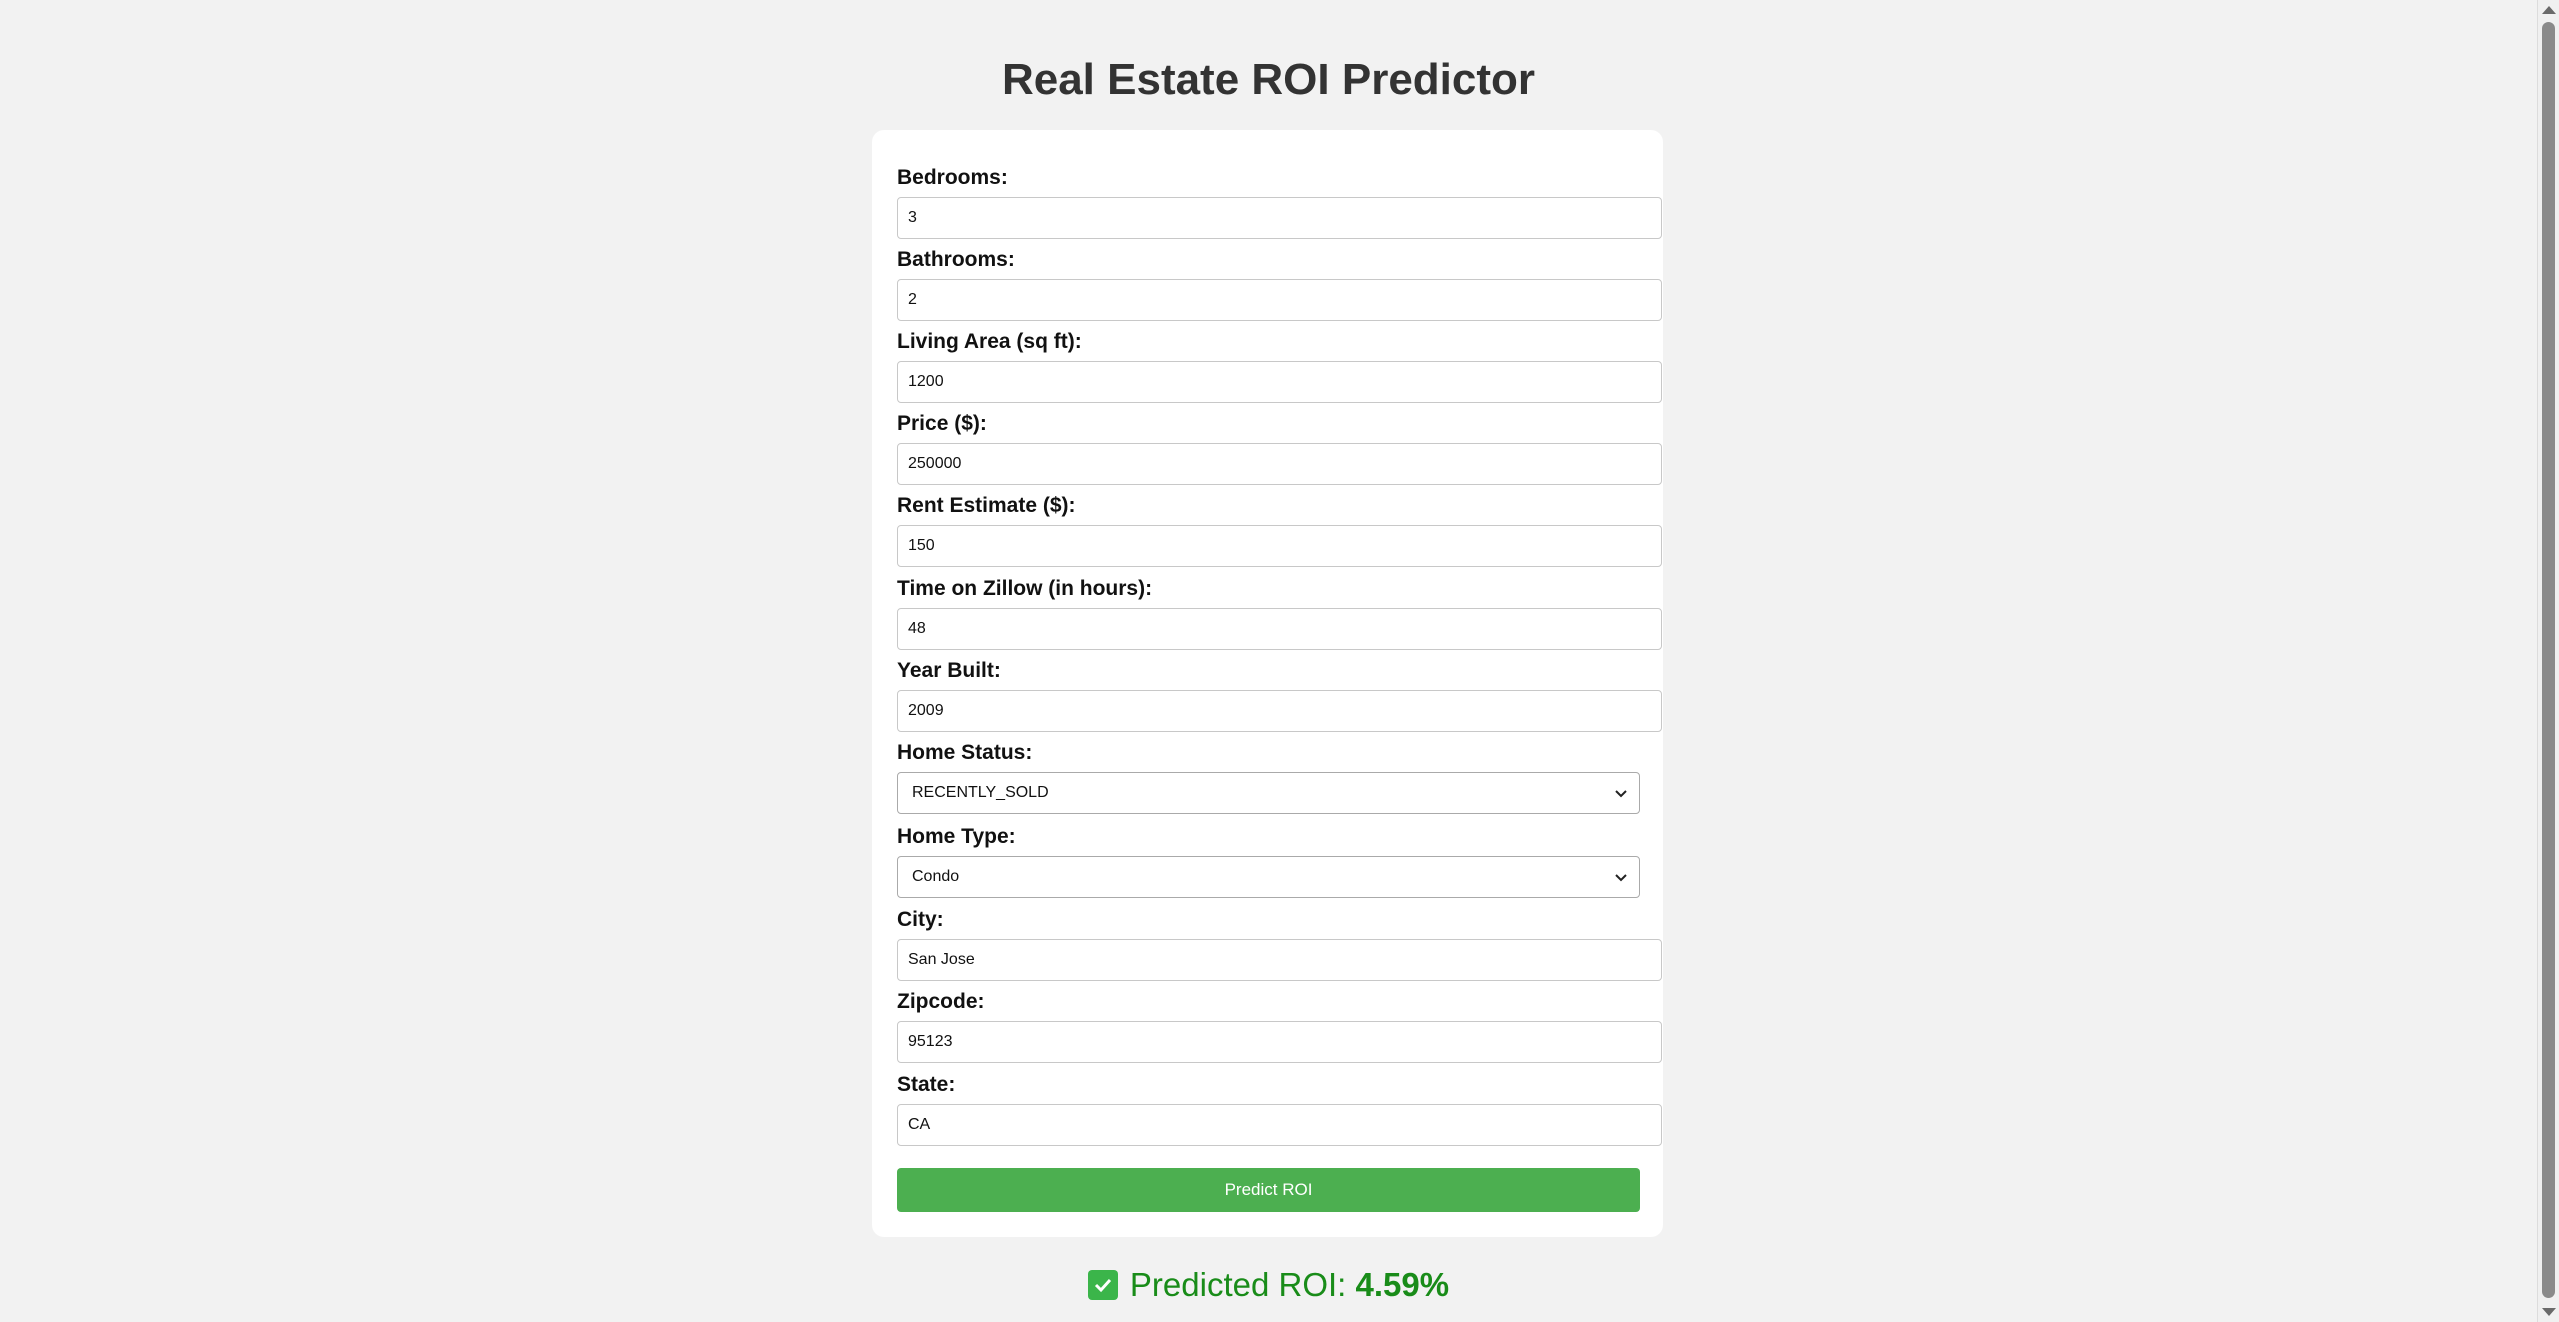 The width and height of the screenshot is (2559, 1322). What do you see at coordinates (1279, 1042) in the screenshot?
I see `zipcode-input: 95123` at bounding box center [1279, 1042].